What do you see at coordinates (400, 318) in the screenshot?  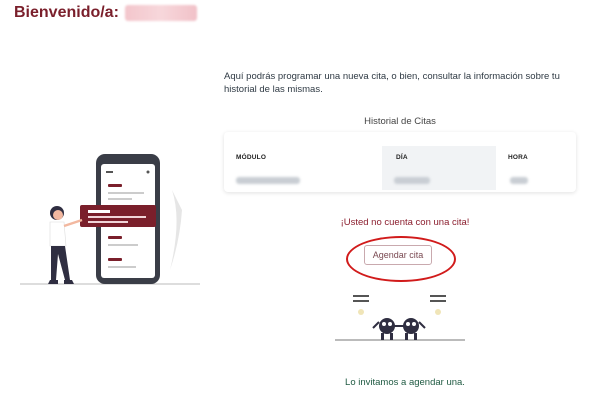 I see `empty-state-illustration` at bounding box center [400, 318].